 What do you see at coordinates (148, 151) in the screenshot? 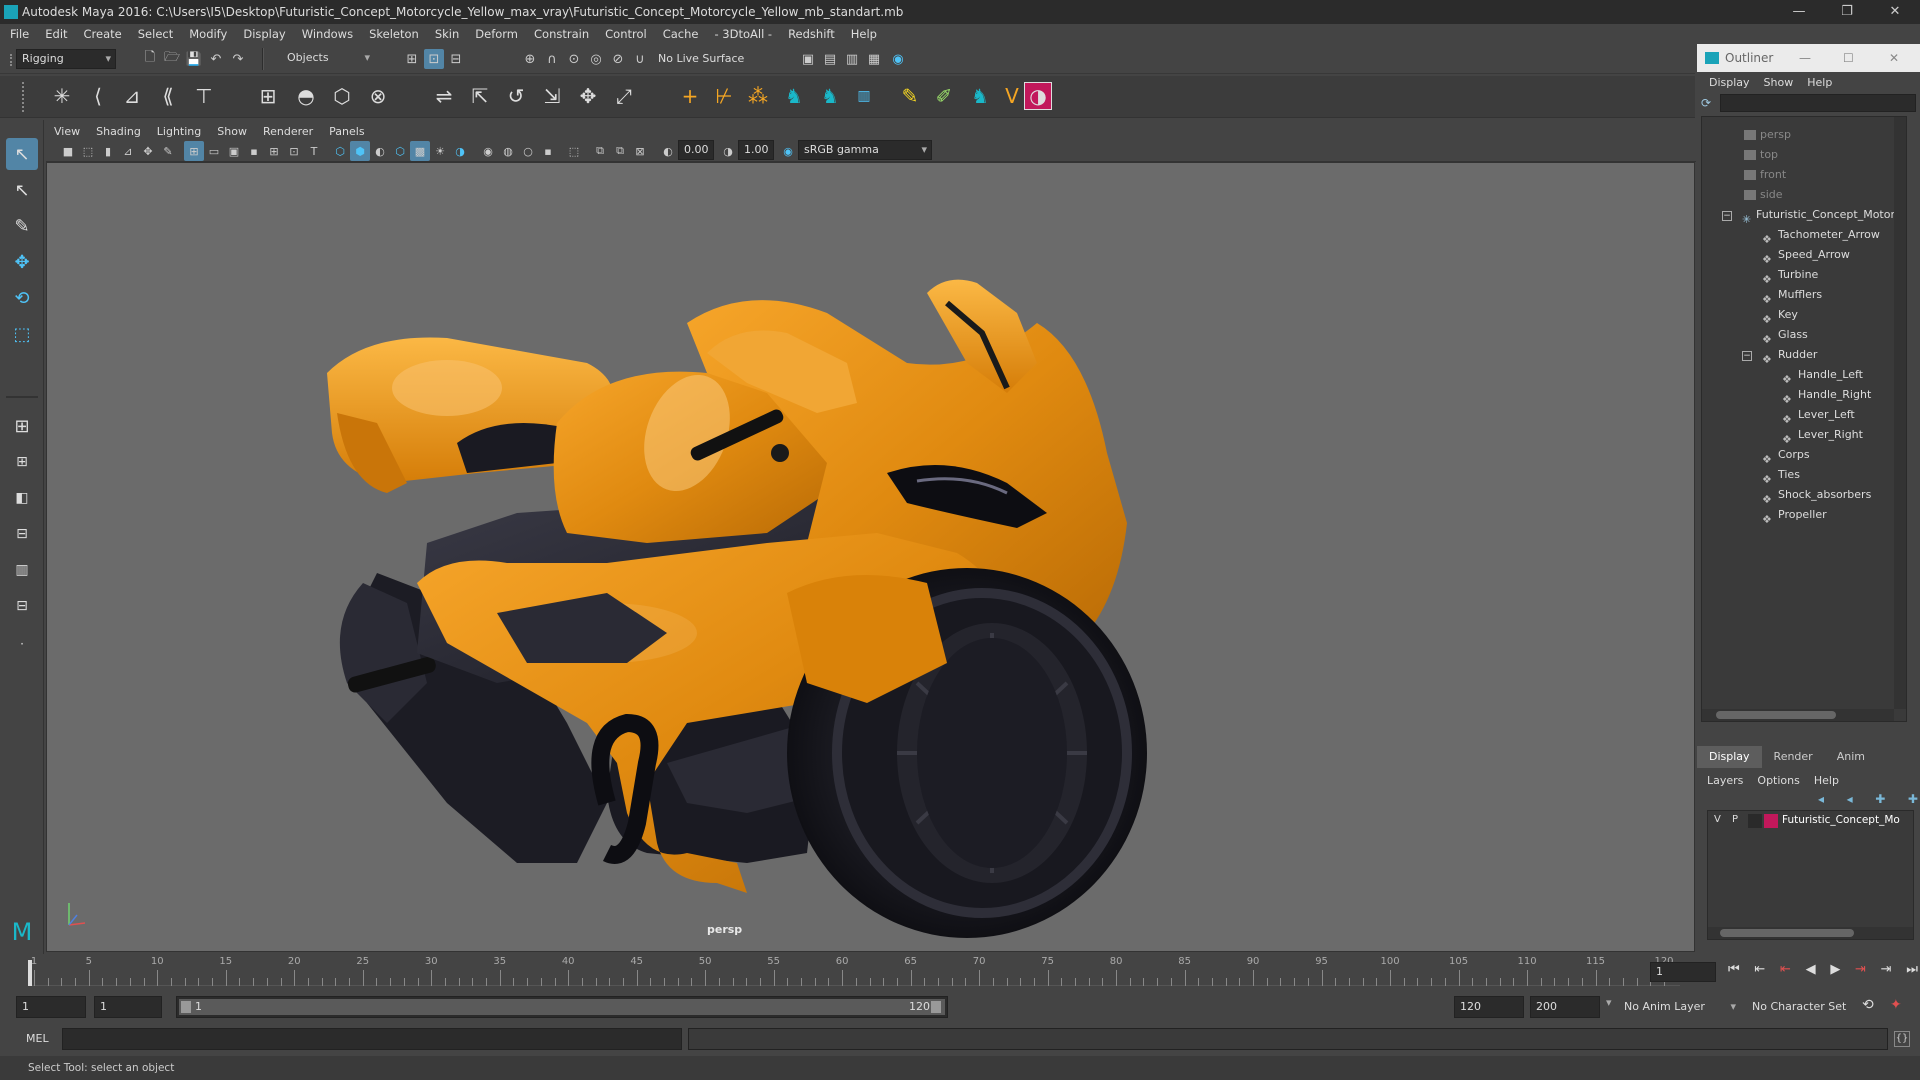
I see `2d-pan-zoom-icon: ✥` at bounding box center [148, 151].